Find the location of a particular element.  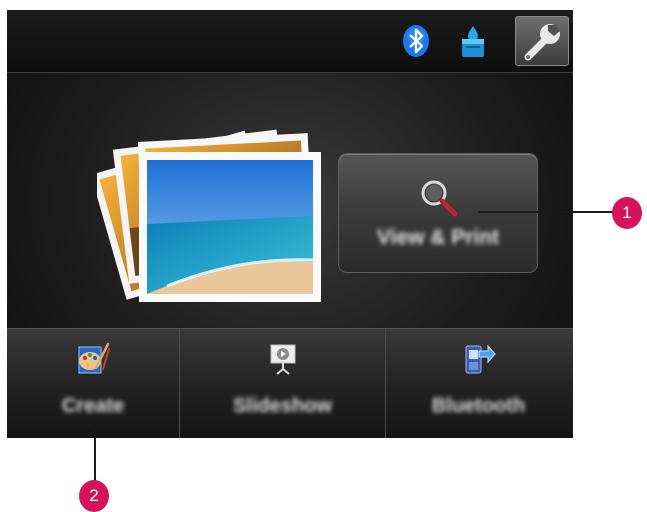

callout-1-badge: 1 is located at coordinates (627, 213).